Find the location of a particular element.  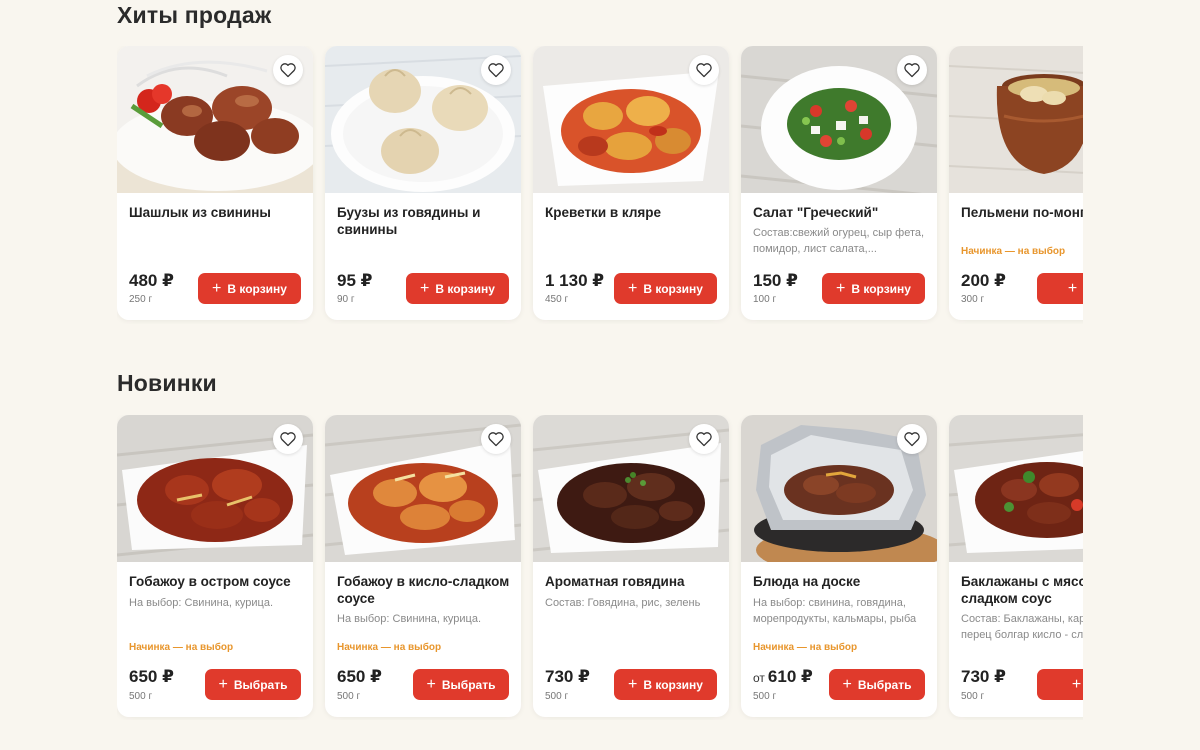

price-prefix: от is located at coordinates (759, 678).